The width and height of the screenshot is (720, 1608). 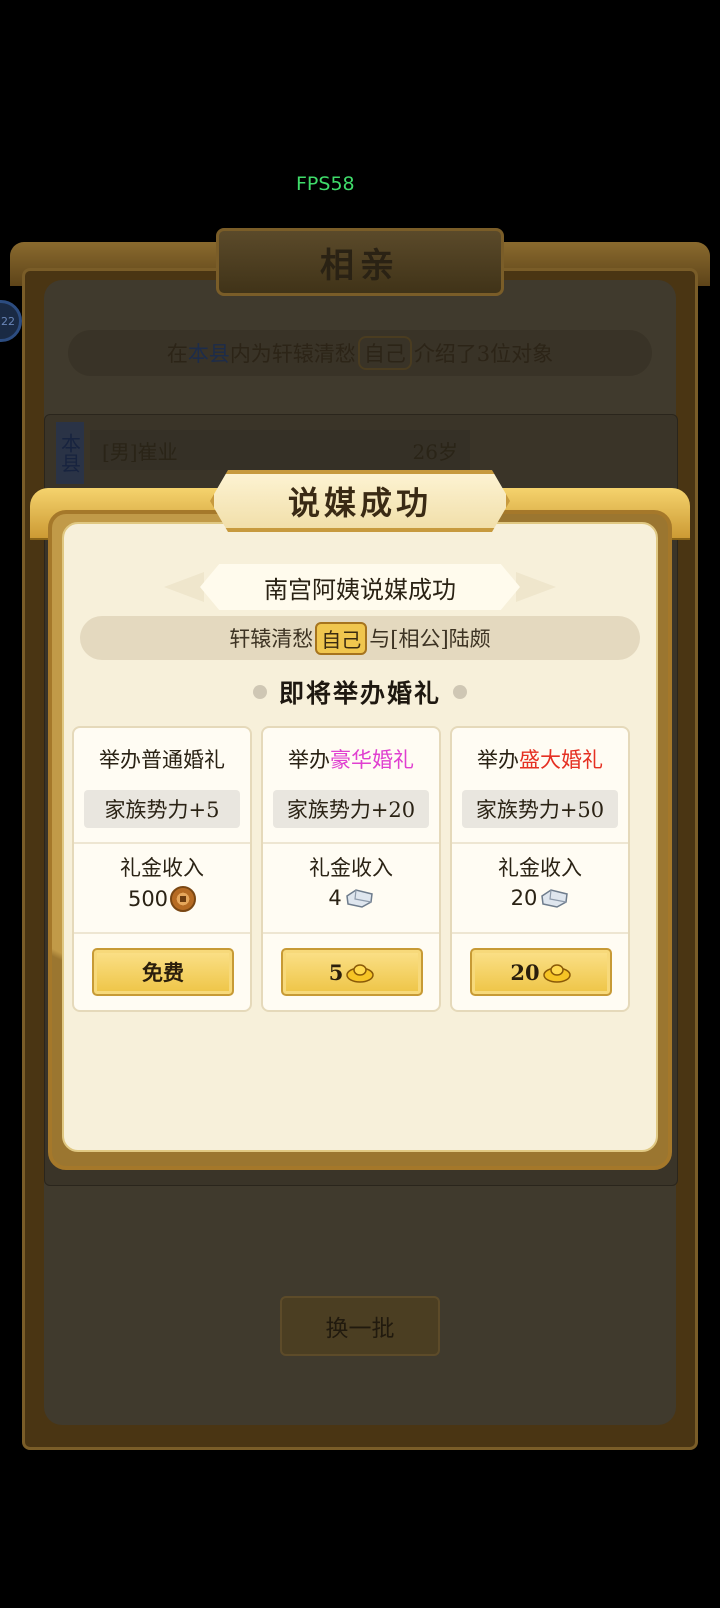 What do you see at coordinates (360, 587) in the screenshot?
I see `matchmaker-banner: 南宫阿姨说媒成功` at bounding box center [360, 587].